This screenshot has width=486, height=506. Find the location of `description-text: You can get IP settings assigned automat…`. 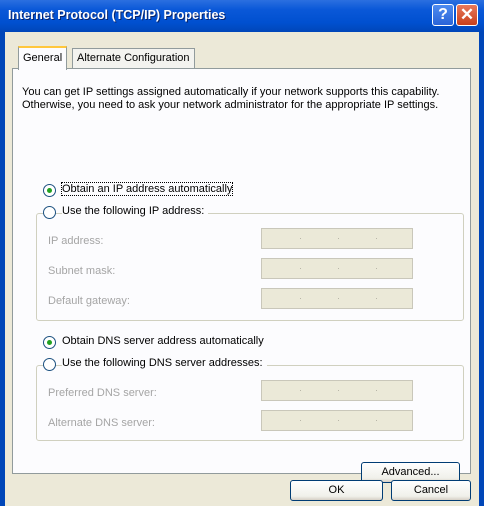

description-text: You can get IP settings assigned automat… is located at coordinates (231, 98).